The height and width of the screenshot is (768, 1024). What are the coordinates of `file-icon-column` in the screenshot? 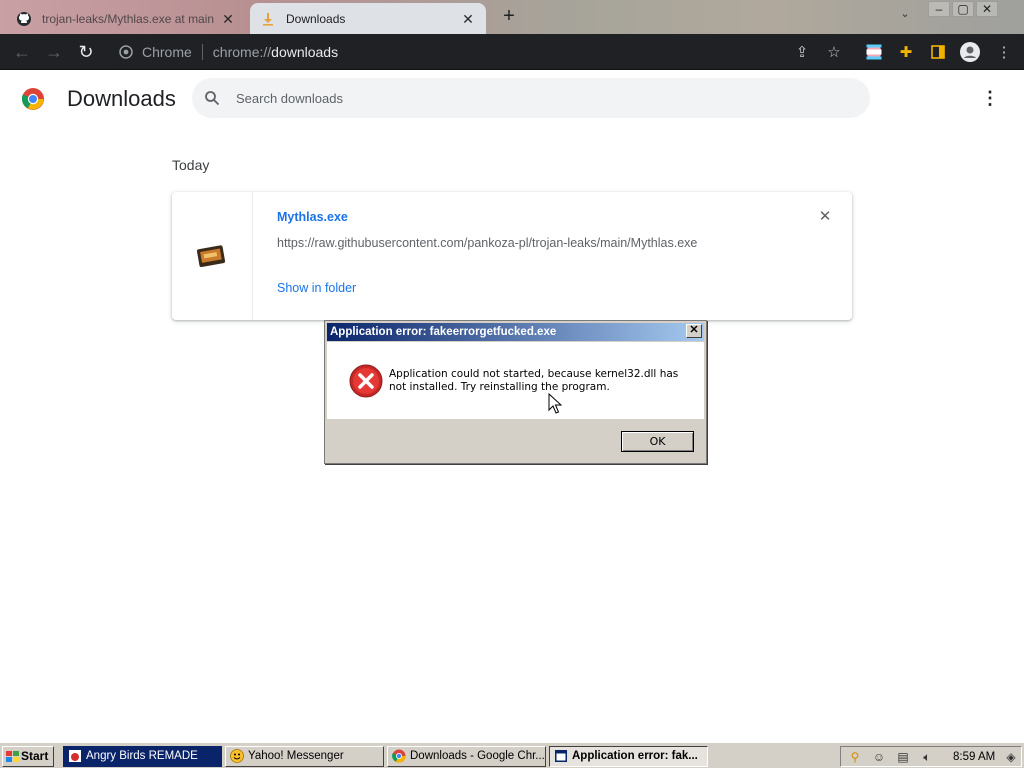 It's located at (212, 256).